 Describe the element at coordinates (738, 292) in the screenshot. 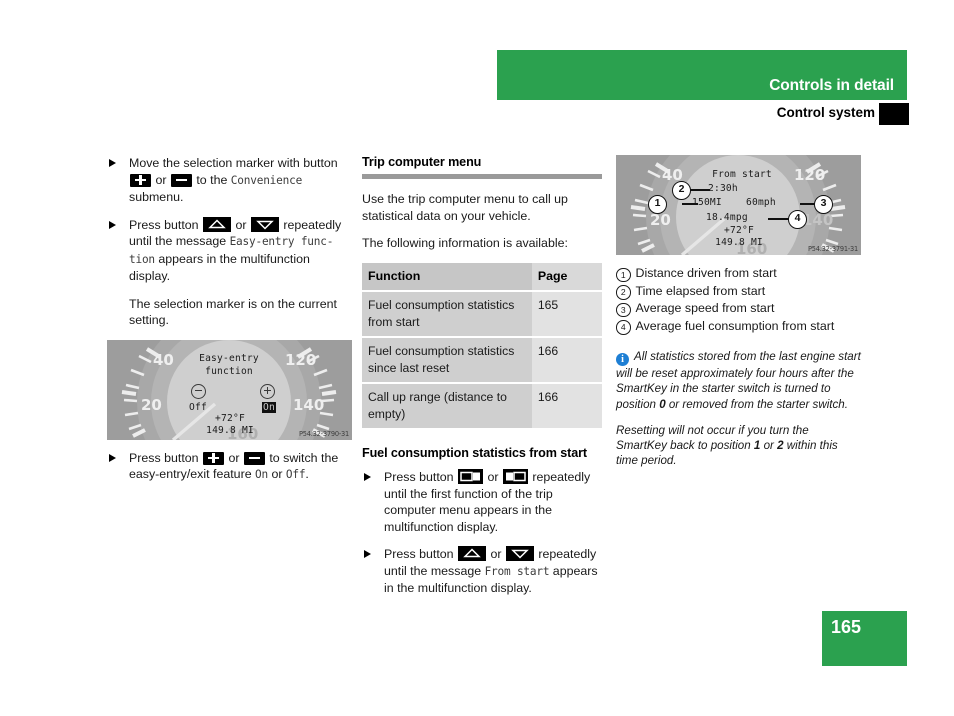

I see `list-item: 2 Time elapsed from start` at that location.